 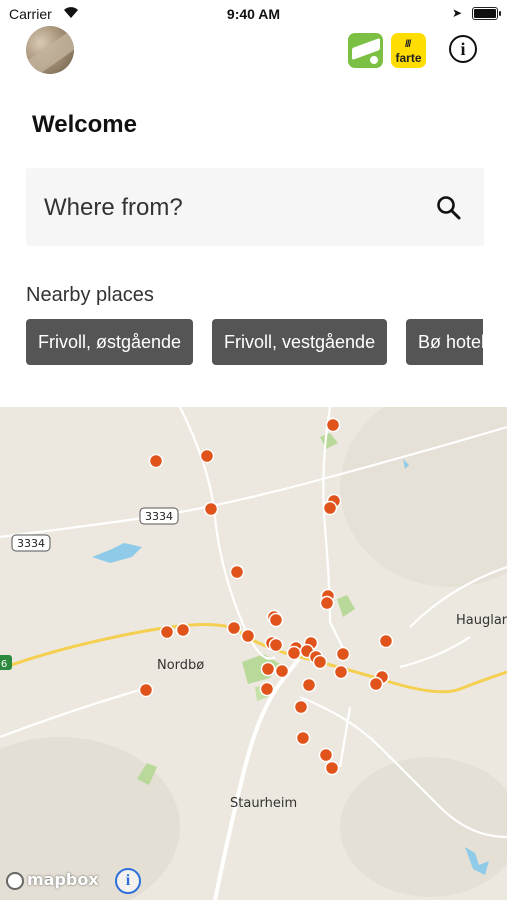 I want to click on status-bar: Carrier 9:40 AM ➤, so click(x=253, y=14).